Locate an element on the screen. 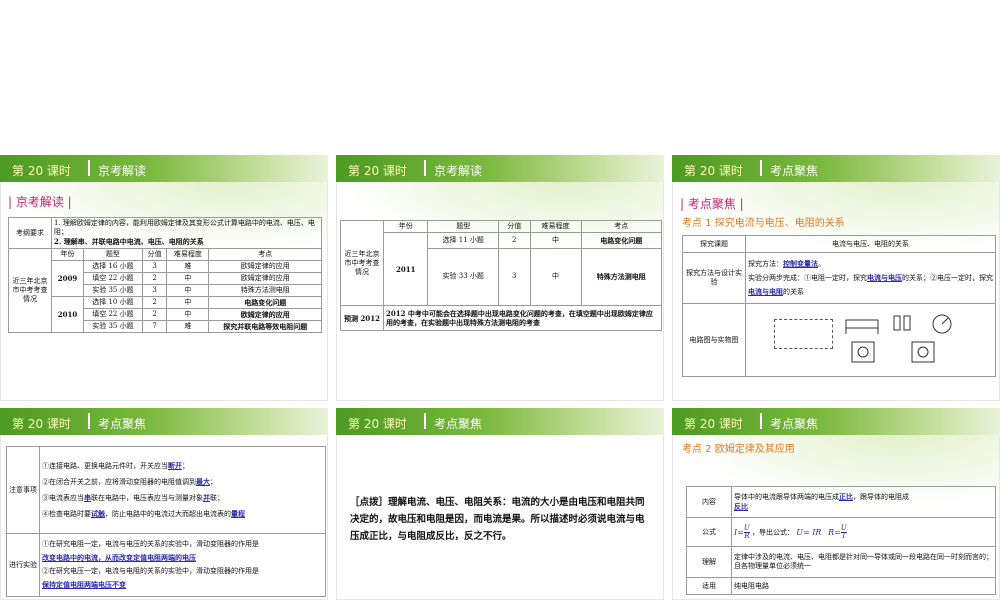 Image resolution: width=1000 pixels, height=600 pixels. formula: I= U R ，导出公式： U= IR R= U I is located at coordinates (863, 532).